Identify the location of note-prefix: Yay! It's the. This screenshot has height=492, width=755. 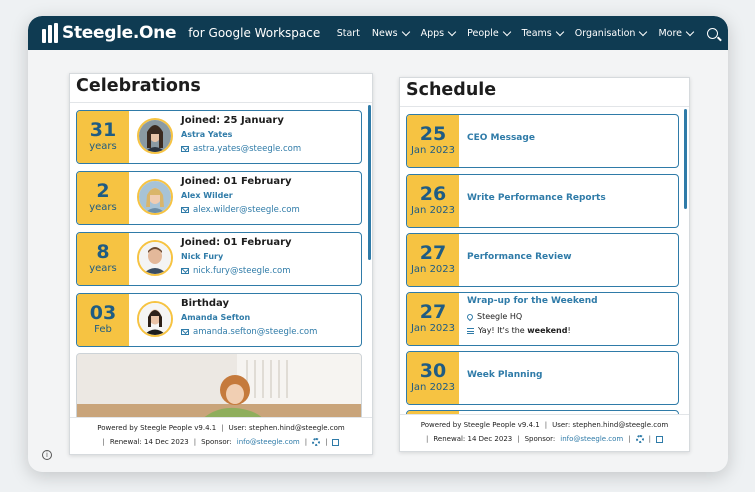
(503, 330).